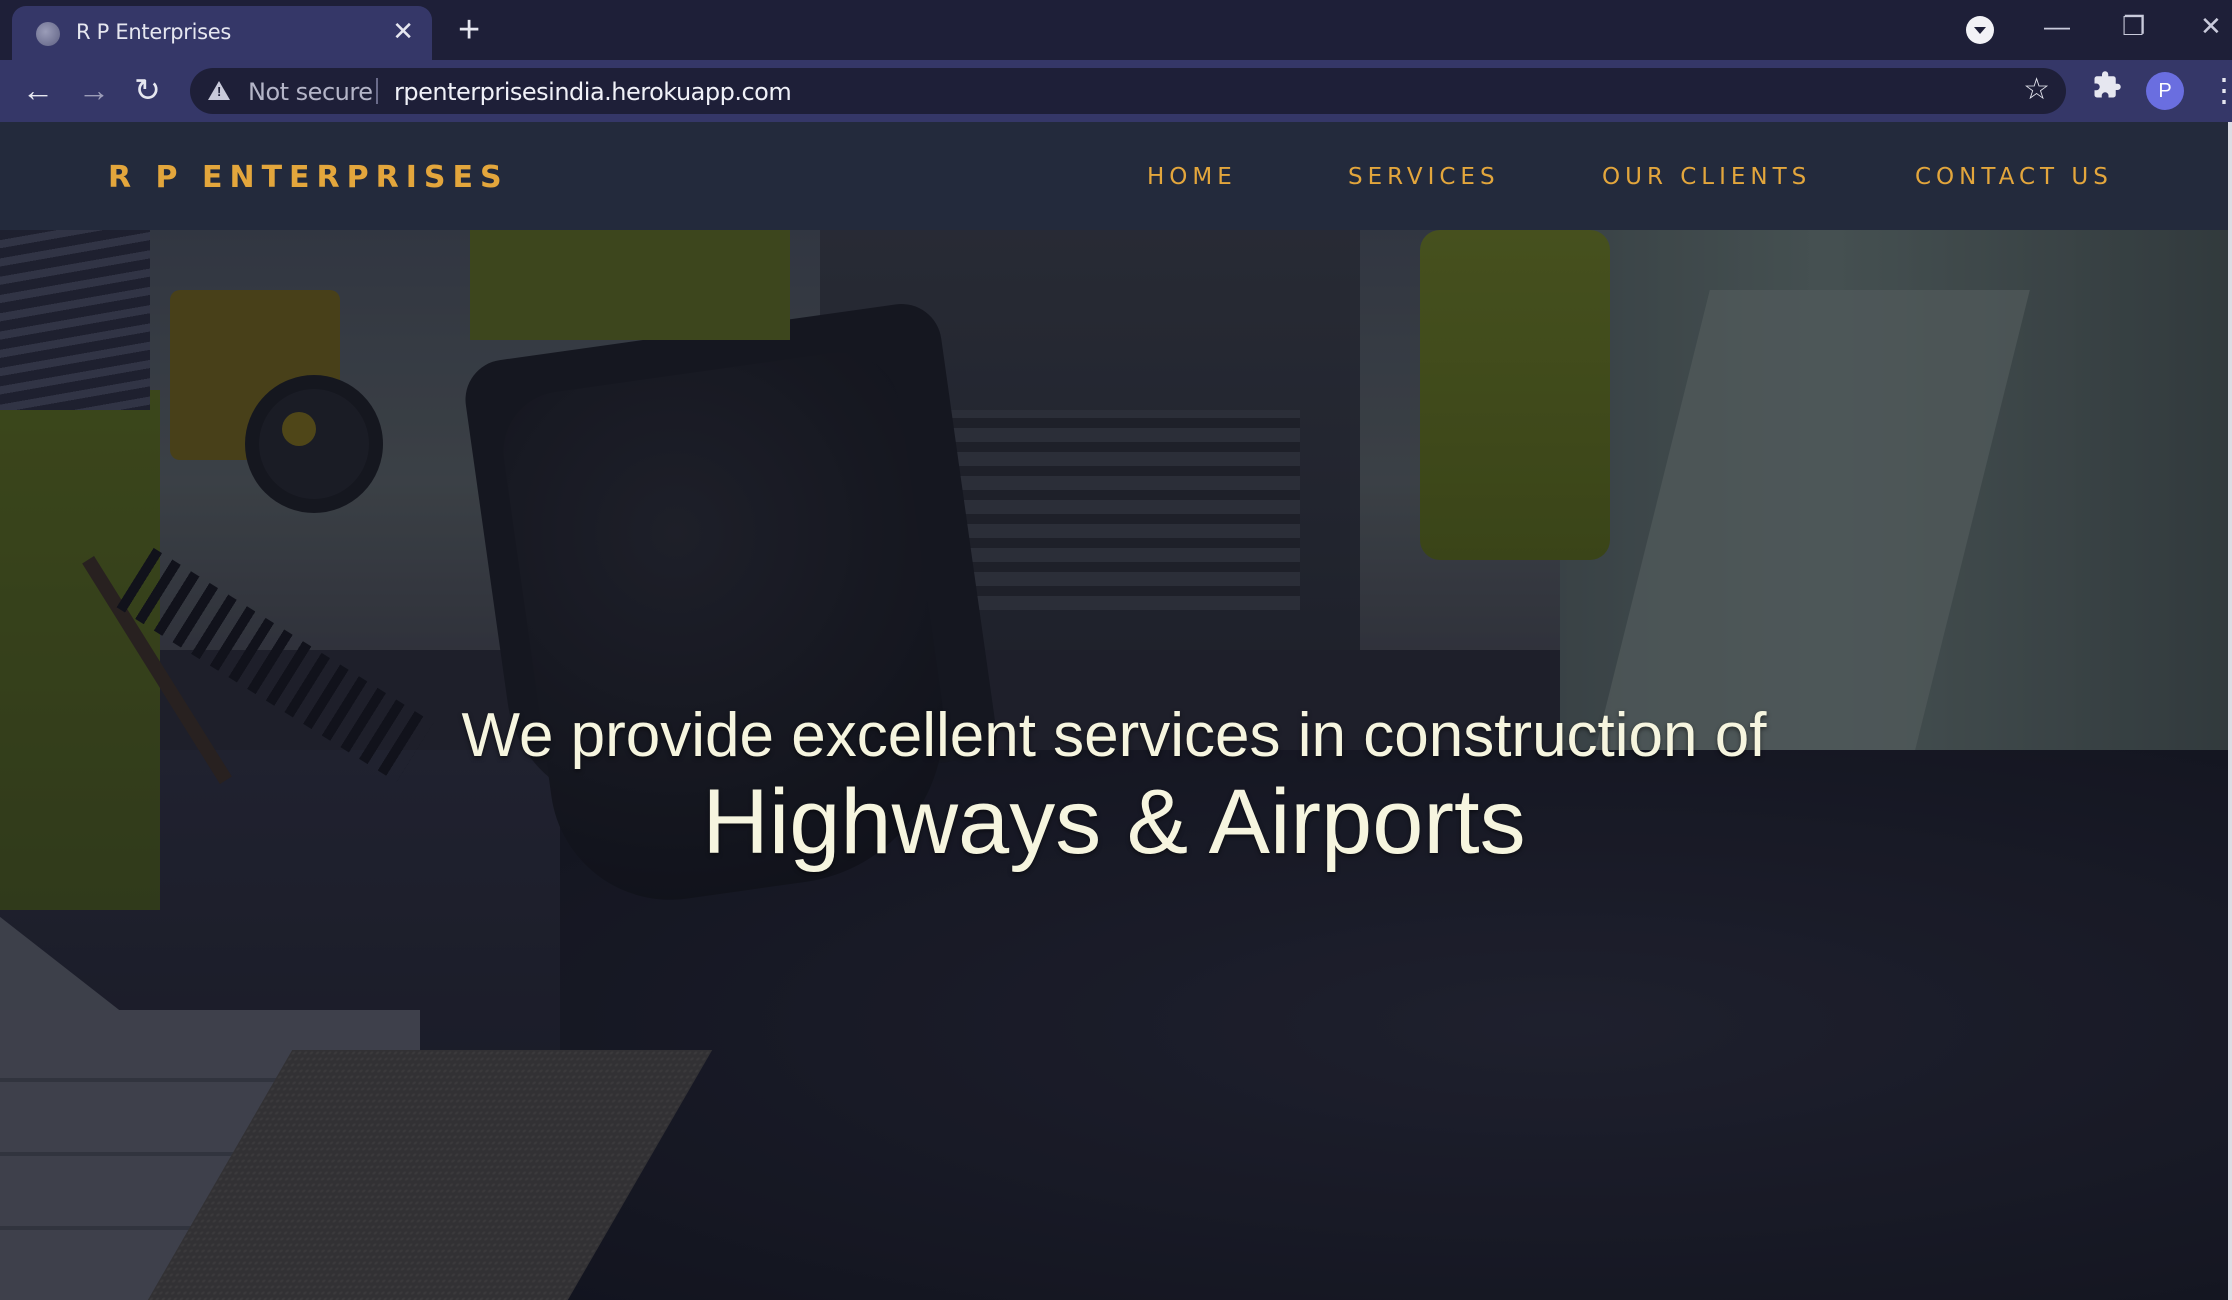 The image size is (2232, 1300). Describe the element at coordinates (1424, 177) in the screenshot. I see `nav-services: SERVICES` at that location.